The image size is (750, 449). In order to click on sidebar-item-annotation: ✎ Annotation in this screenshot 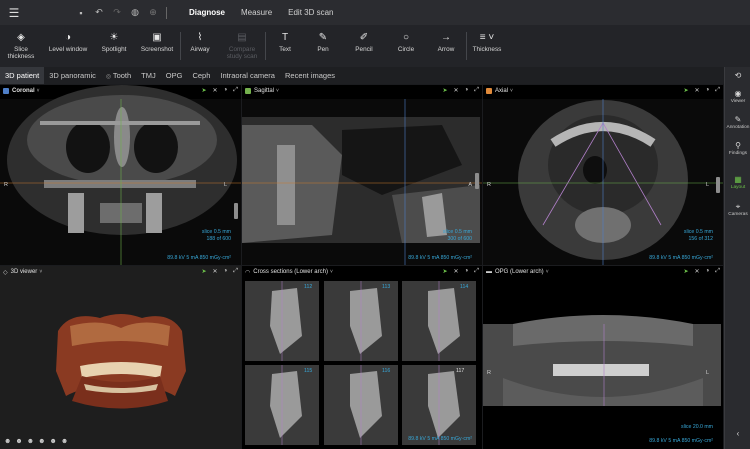, I will do `click(737, 122)`.